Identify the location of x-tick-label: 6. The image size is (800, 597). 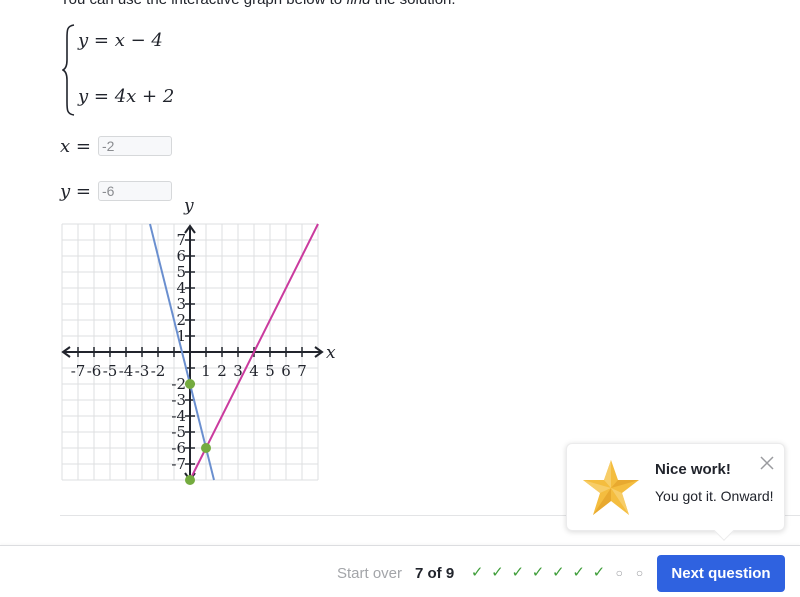
(286, 371).